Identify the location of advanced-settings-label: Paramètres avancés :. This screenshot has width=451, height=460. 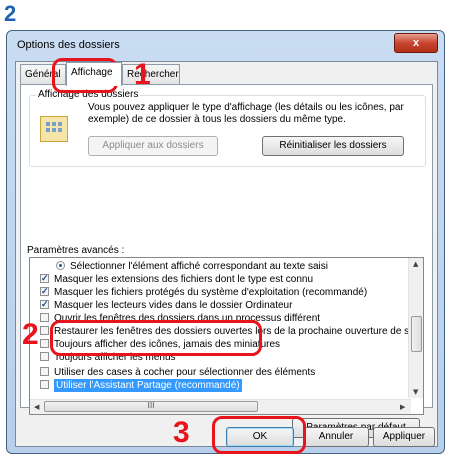
(76, 250).